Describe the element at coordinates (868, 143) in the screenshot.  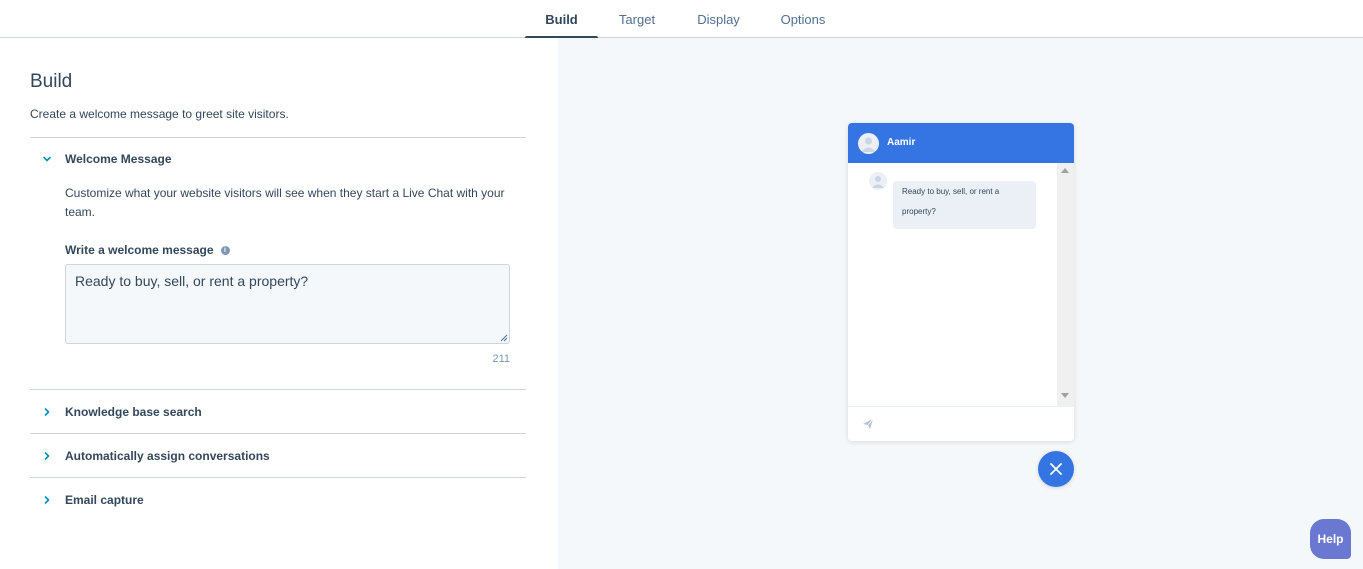
I see `agent-avatar` at that location.